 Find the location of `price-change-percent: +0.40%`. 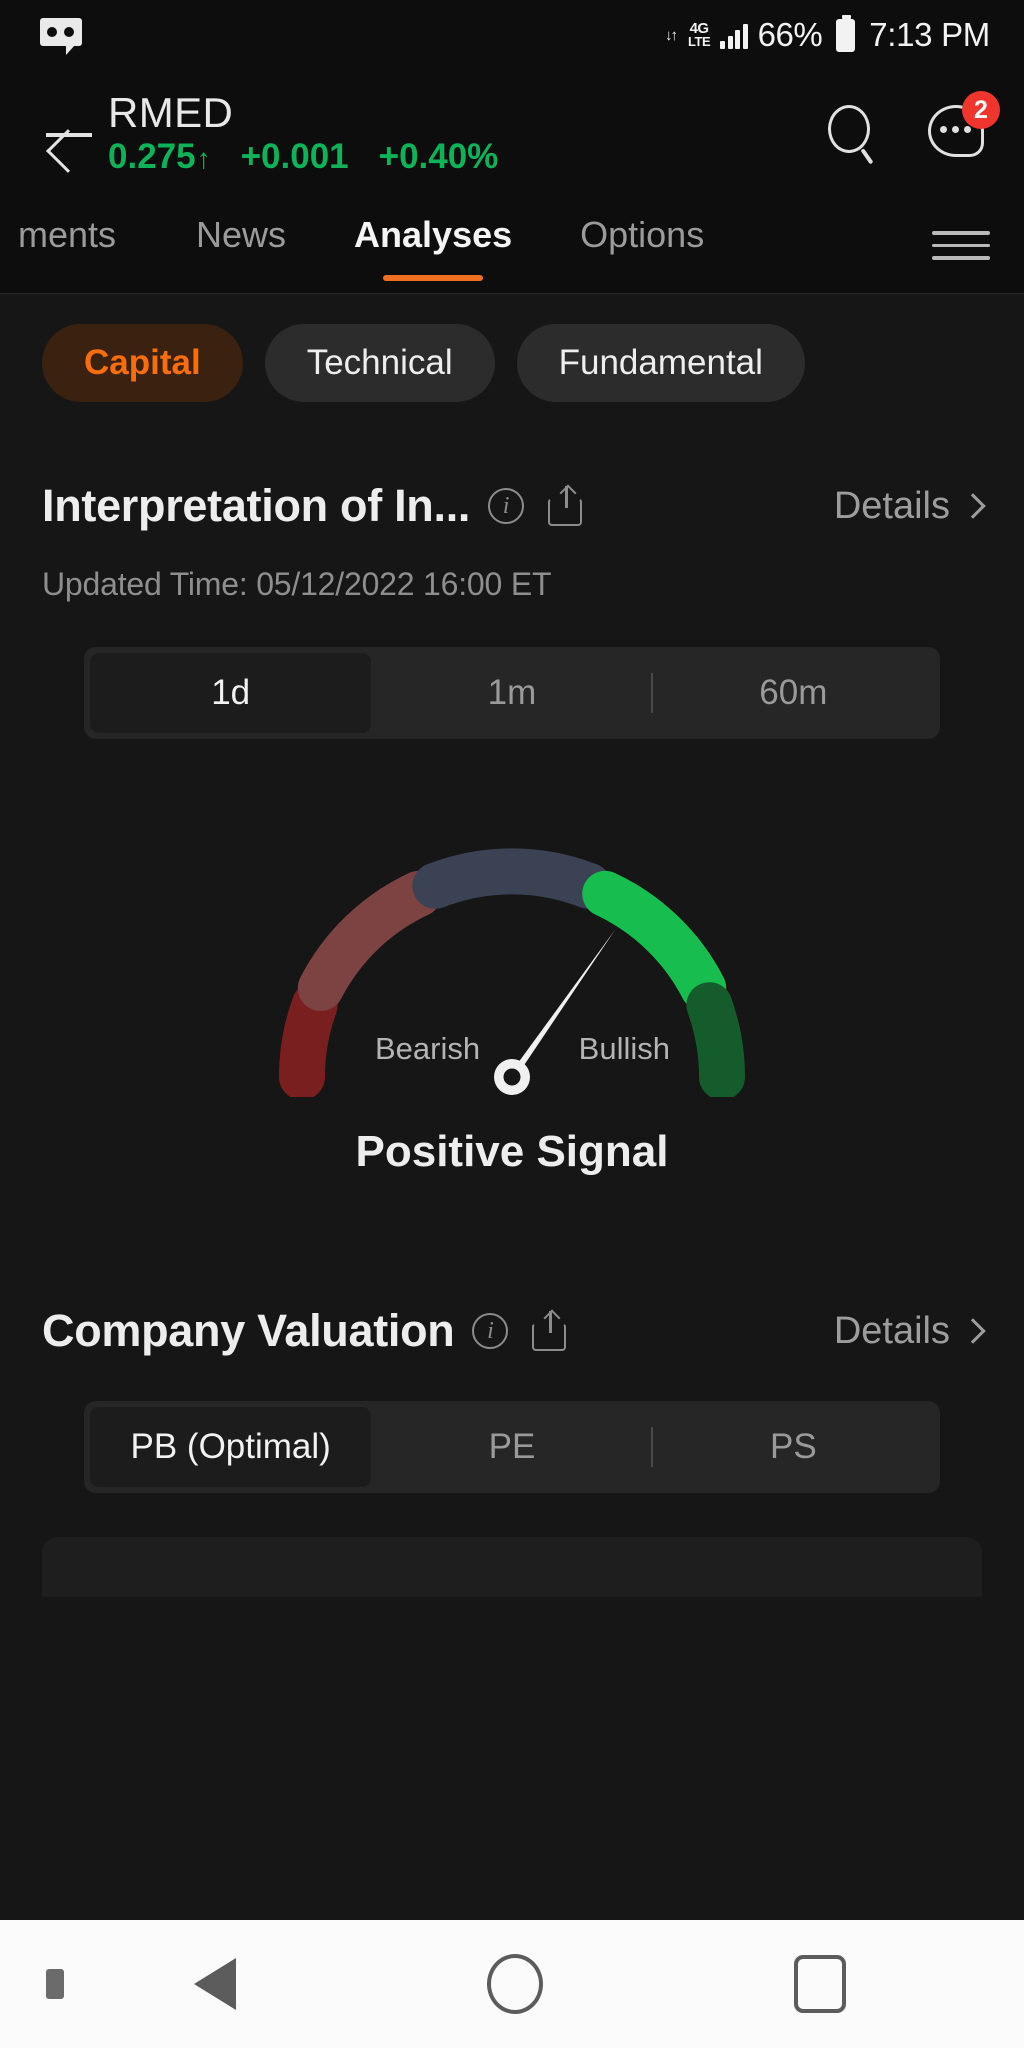

price-change-percent: +0.40% is located at coordinates (438, 157).